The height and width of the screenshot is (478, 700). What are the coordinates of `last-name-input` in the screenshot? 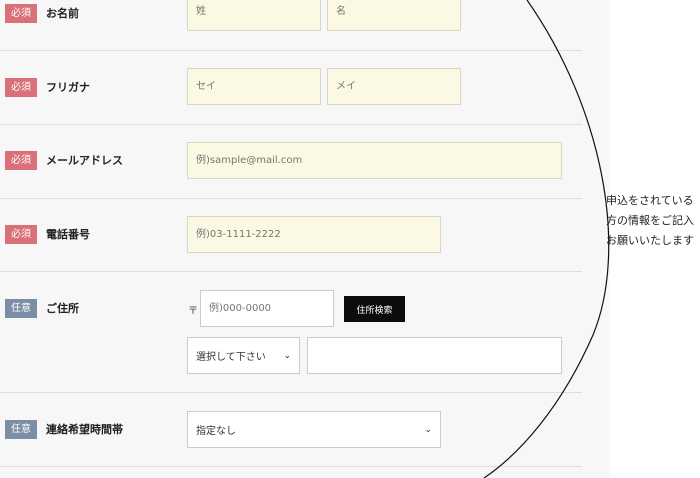 It's located at (254, 15).